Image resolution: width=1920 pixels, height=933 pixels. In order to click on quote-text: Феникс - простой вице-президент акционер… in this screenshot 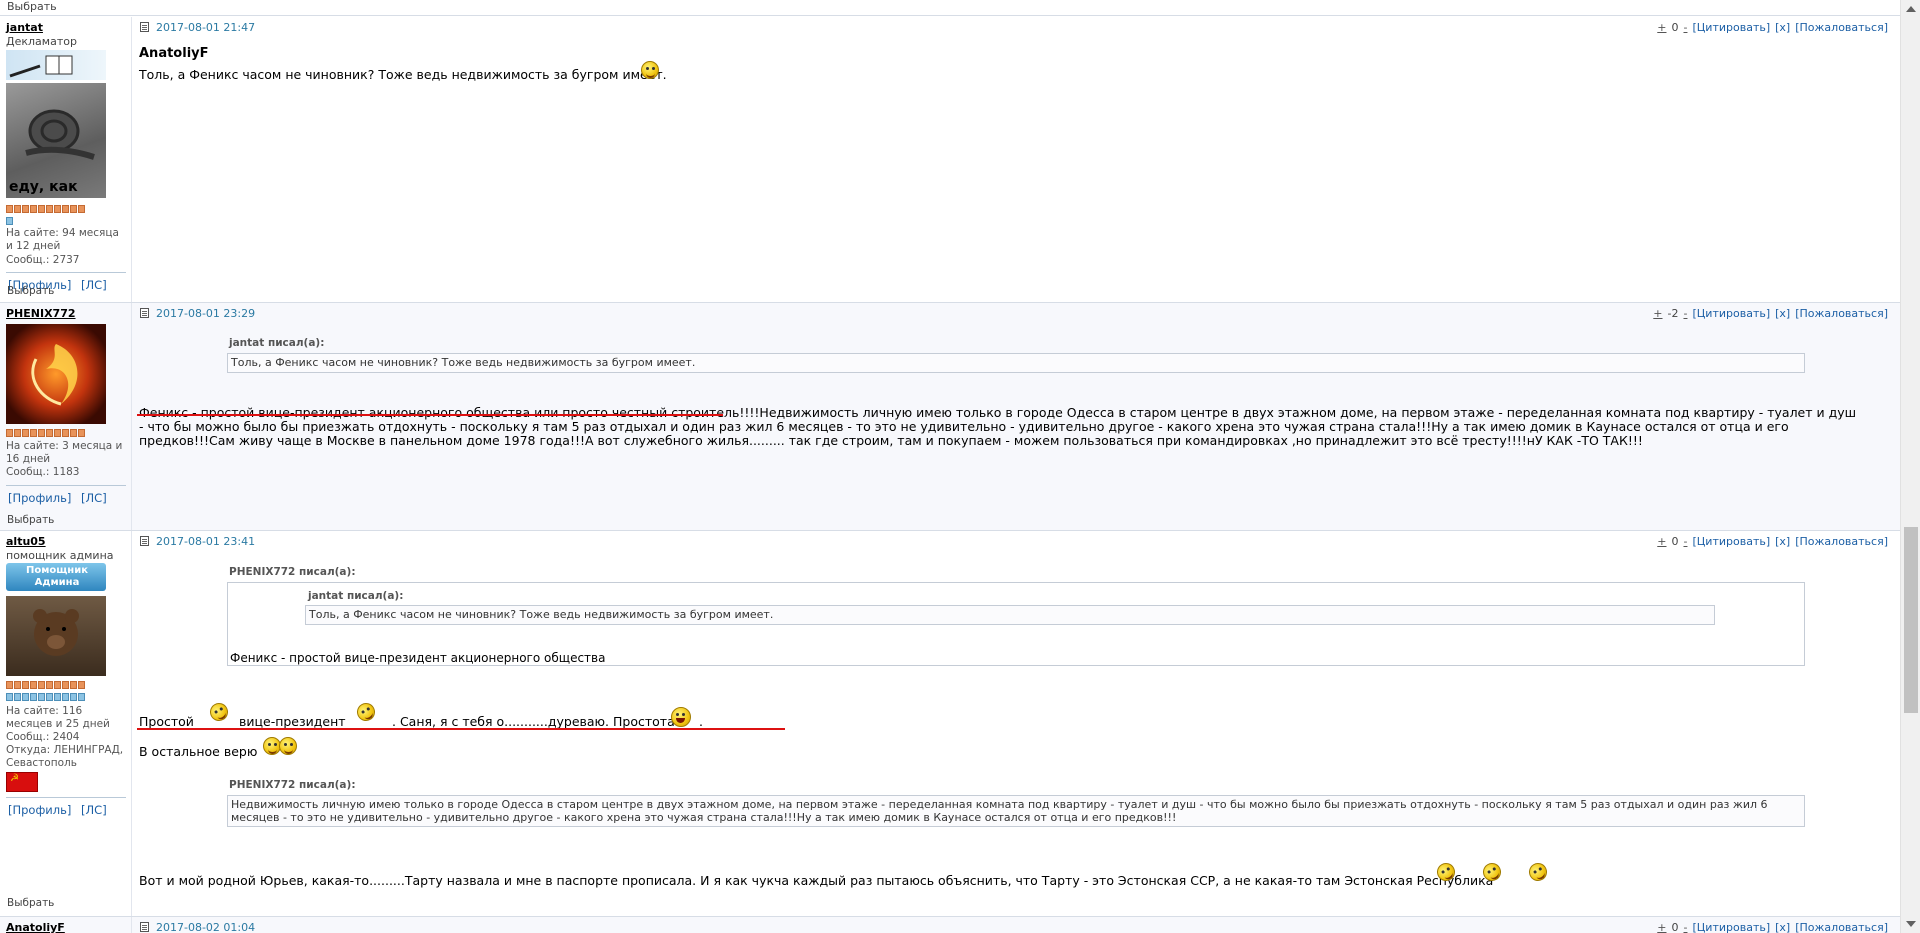, I will do `click(418, 658)`.